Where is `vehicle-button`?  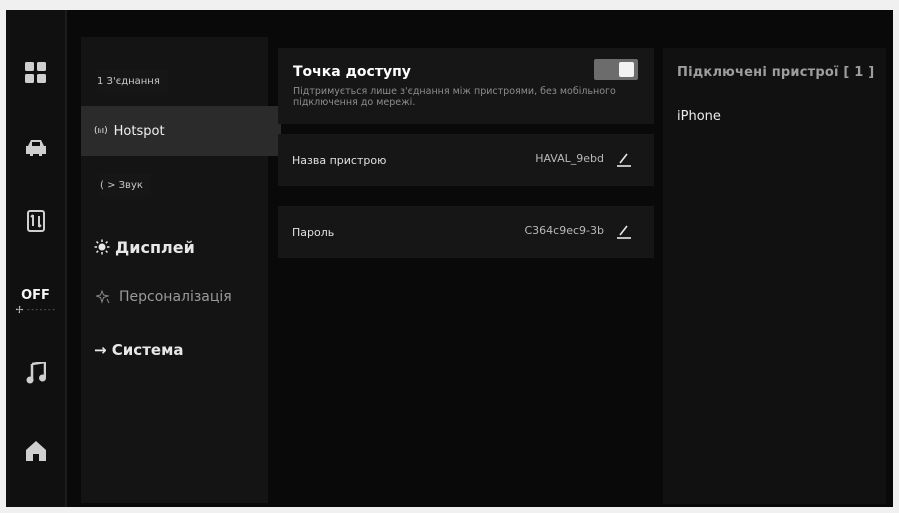
vehicle-button is located at coordinates (35, 148).